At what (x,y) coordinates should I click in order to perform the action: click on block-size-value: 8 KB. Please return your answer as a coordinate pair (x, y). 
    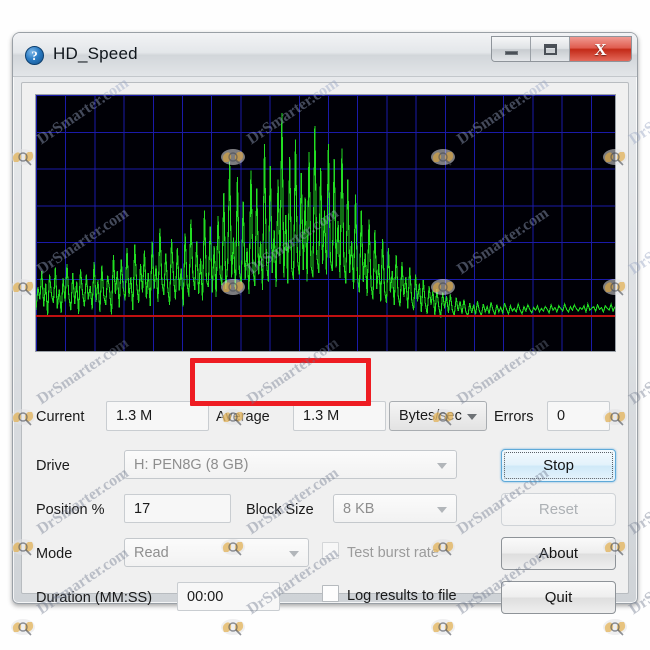
    Looking at the image, I should click on (359, 508).